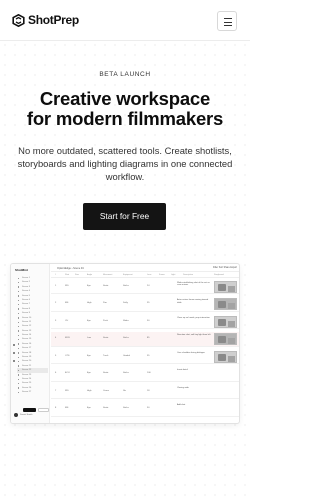  Describe the element at coordinates (227, 21) in the screenshot. I see `menu-button` at that location.